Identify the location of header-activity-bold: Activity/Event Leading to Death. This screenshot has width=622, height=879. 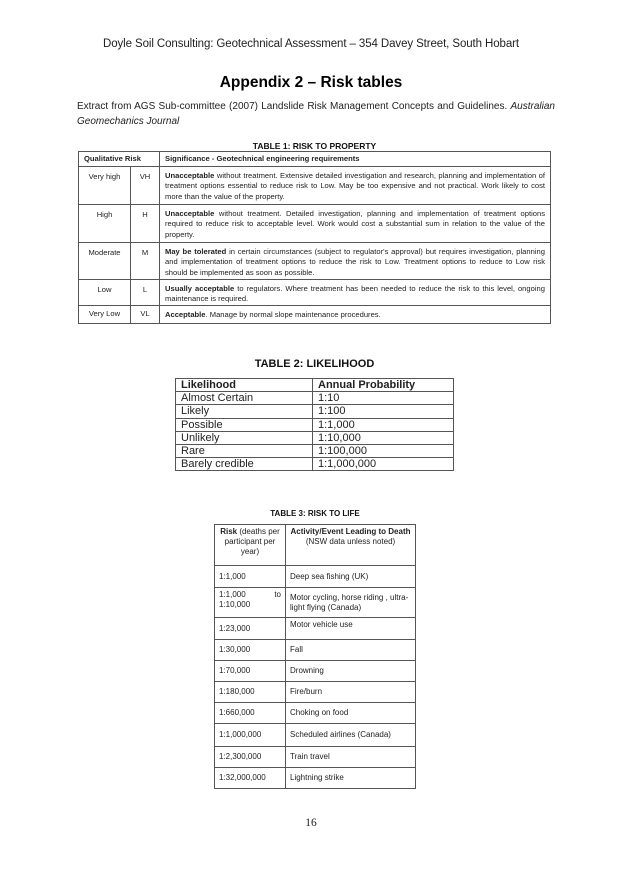
(350, 531).